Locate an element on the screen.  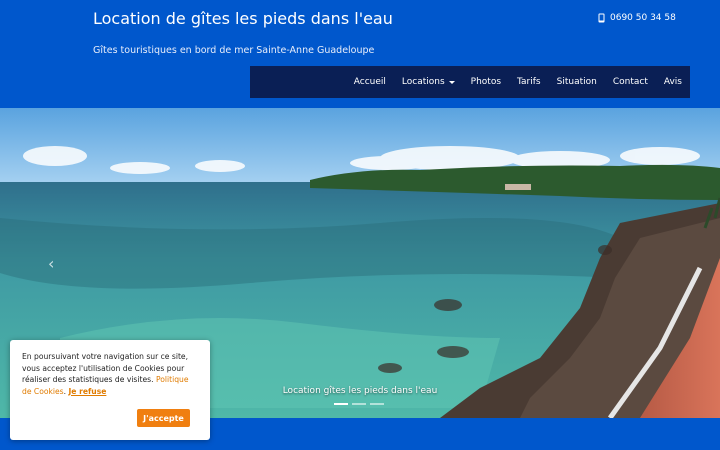
phone-text: 0690 50 34 58 is located at coordinates (643, 18).